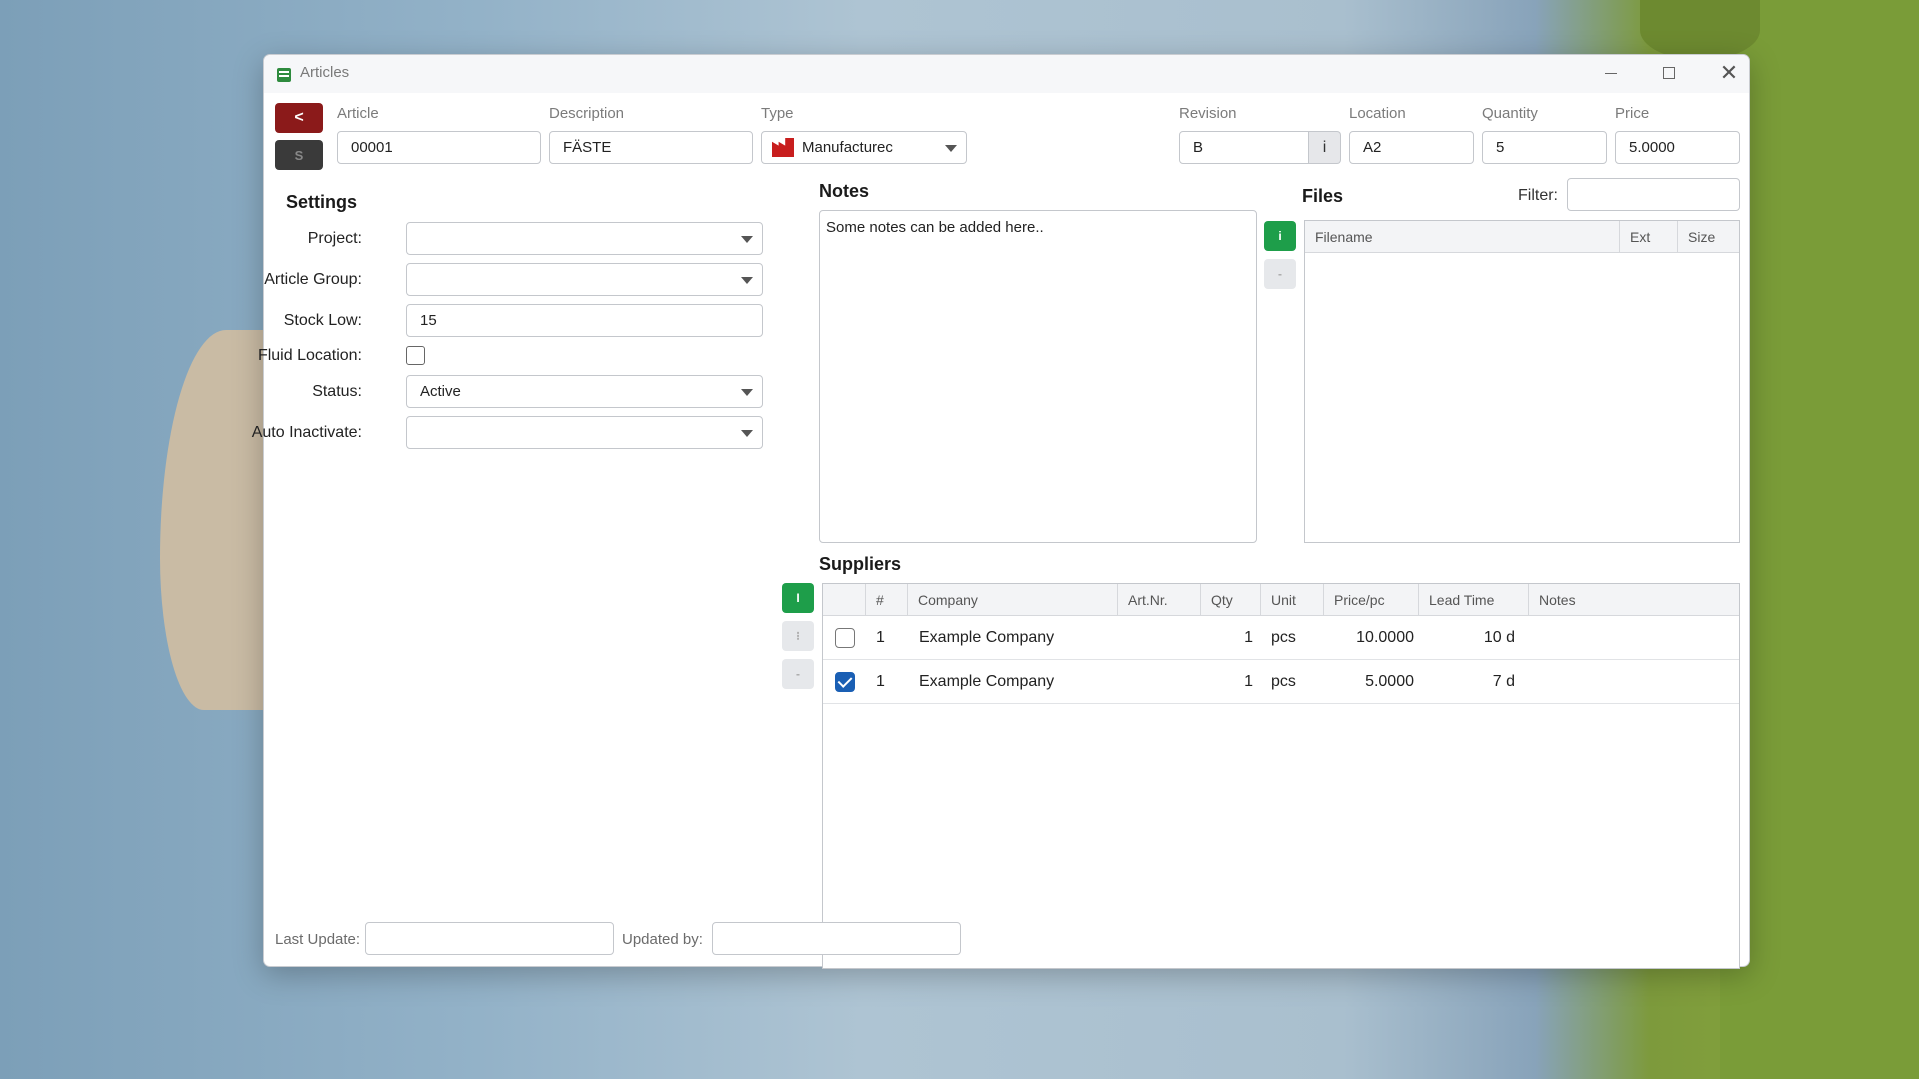  I want to click on type-select: Manufacturec, so click(864, 147).